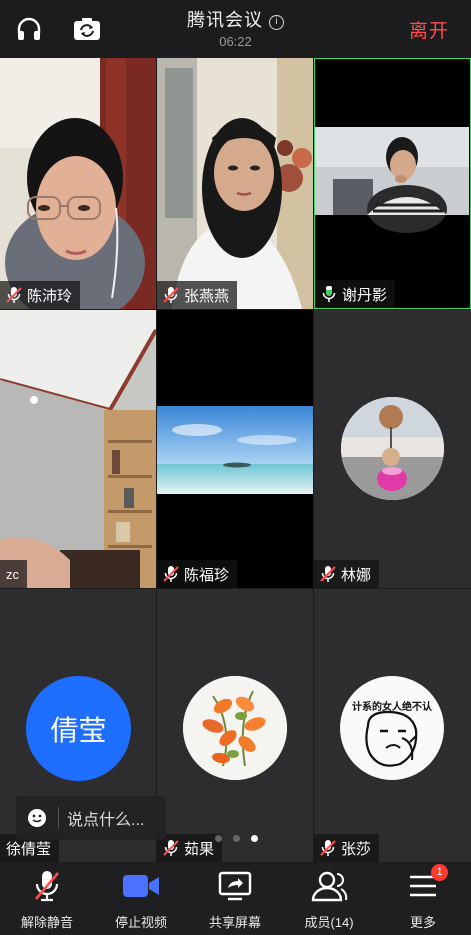 The height and width of the screenshot is (935, 471). I want to click on meeting-timer: 06:22, so click(235, 41).